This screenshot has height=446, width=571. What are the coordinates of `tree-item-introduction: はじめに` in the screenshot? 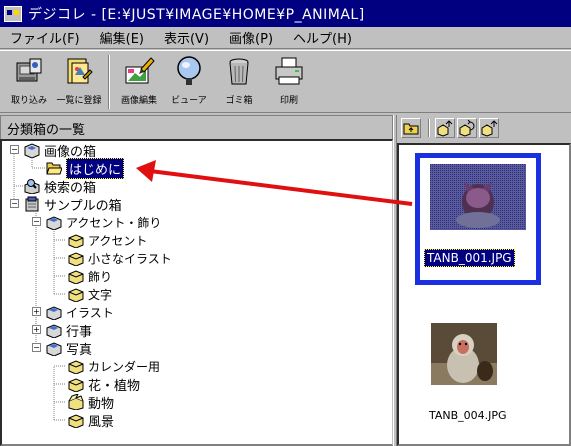 It's located at (85, 168).